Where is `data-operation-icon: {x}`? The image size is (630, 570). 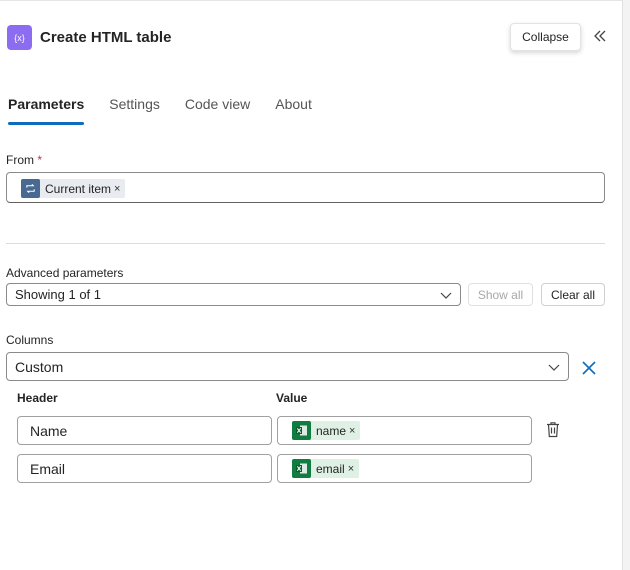 data-operation-icon: {x} is located at coordinates (19, 37).